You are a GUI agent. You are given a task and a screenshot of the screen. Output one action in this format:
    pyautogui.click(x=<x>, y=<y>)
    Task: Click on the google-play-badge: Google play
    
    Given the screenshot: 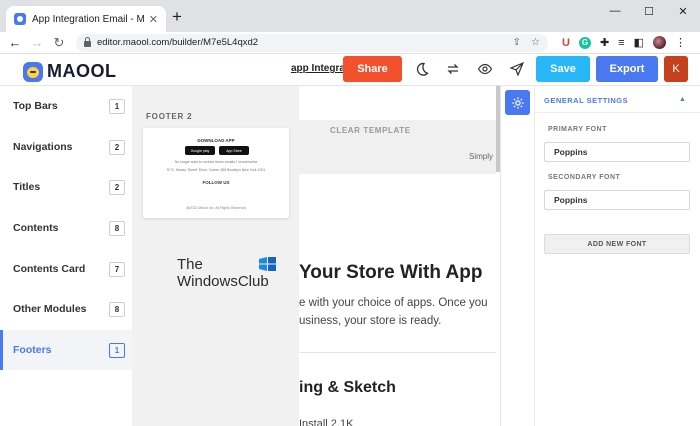 What is the action you would take?
    pyautogui.click(x=200, y=150)
    